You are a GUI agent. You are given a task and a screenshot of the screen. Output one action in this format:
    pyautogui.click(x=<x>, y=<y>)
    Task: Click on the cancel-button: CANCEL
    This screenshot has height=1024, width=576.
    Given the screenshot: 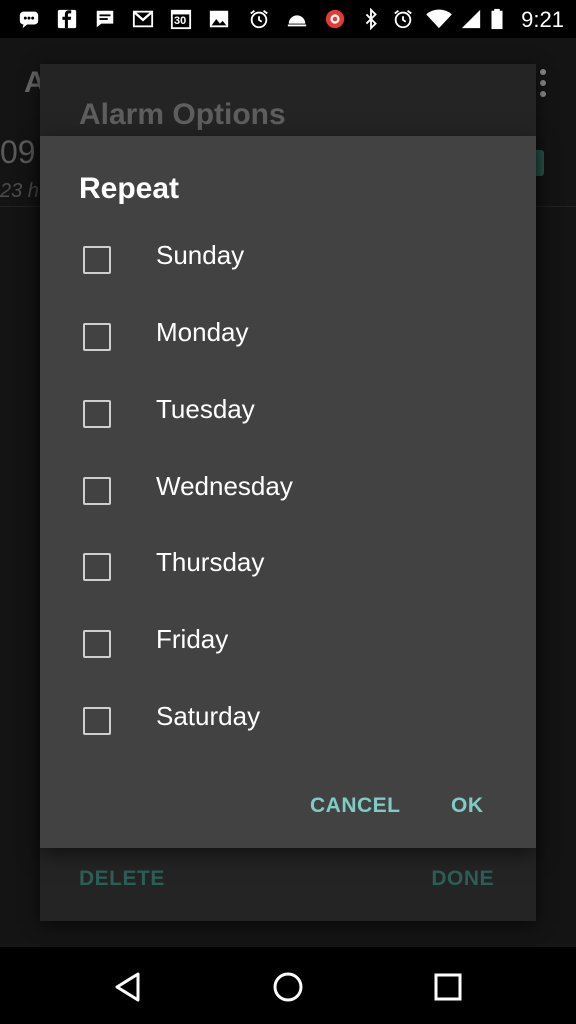 What is the action you would take?
    pyautogui.click(x=355, y=806)
    